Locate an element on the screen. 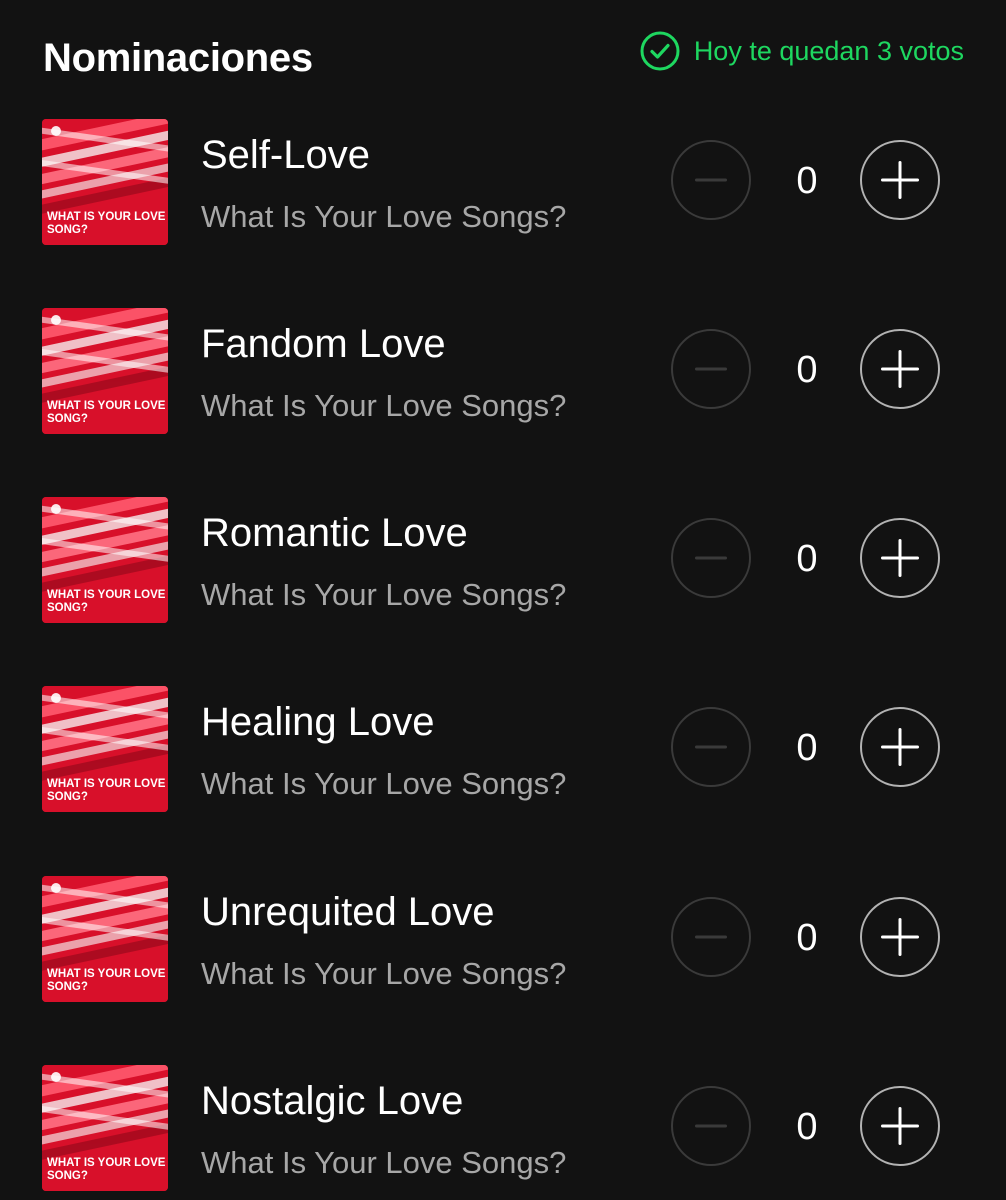 This screenshot has height=1200, width=1006. votes-remaining-text: Hoy te quedan 3 votos is located at coordinates (828, 50).